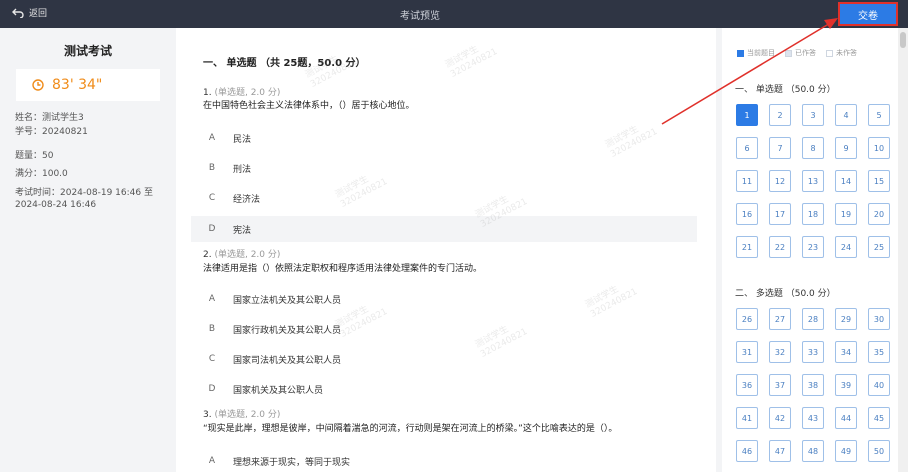 This screenshot has width=908, height=472. What do you see at coordinates (846, 148) in the screenshot?
I see `question-nav-9: 9` at bounding box center [846, 148].